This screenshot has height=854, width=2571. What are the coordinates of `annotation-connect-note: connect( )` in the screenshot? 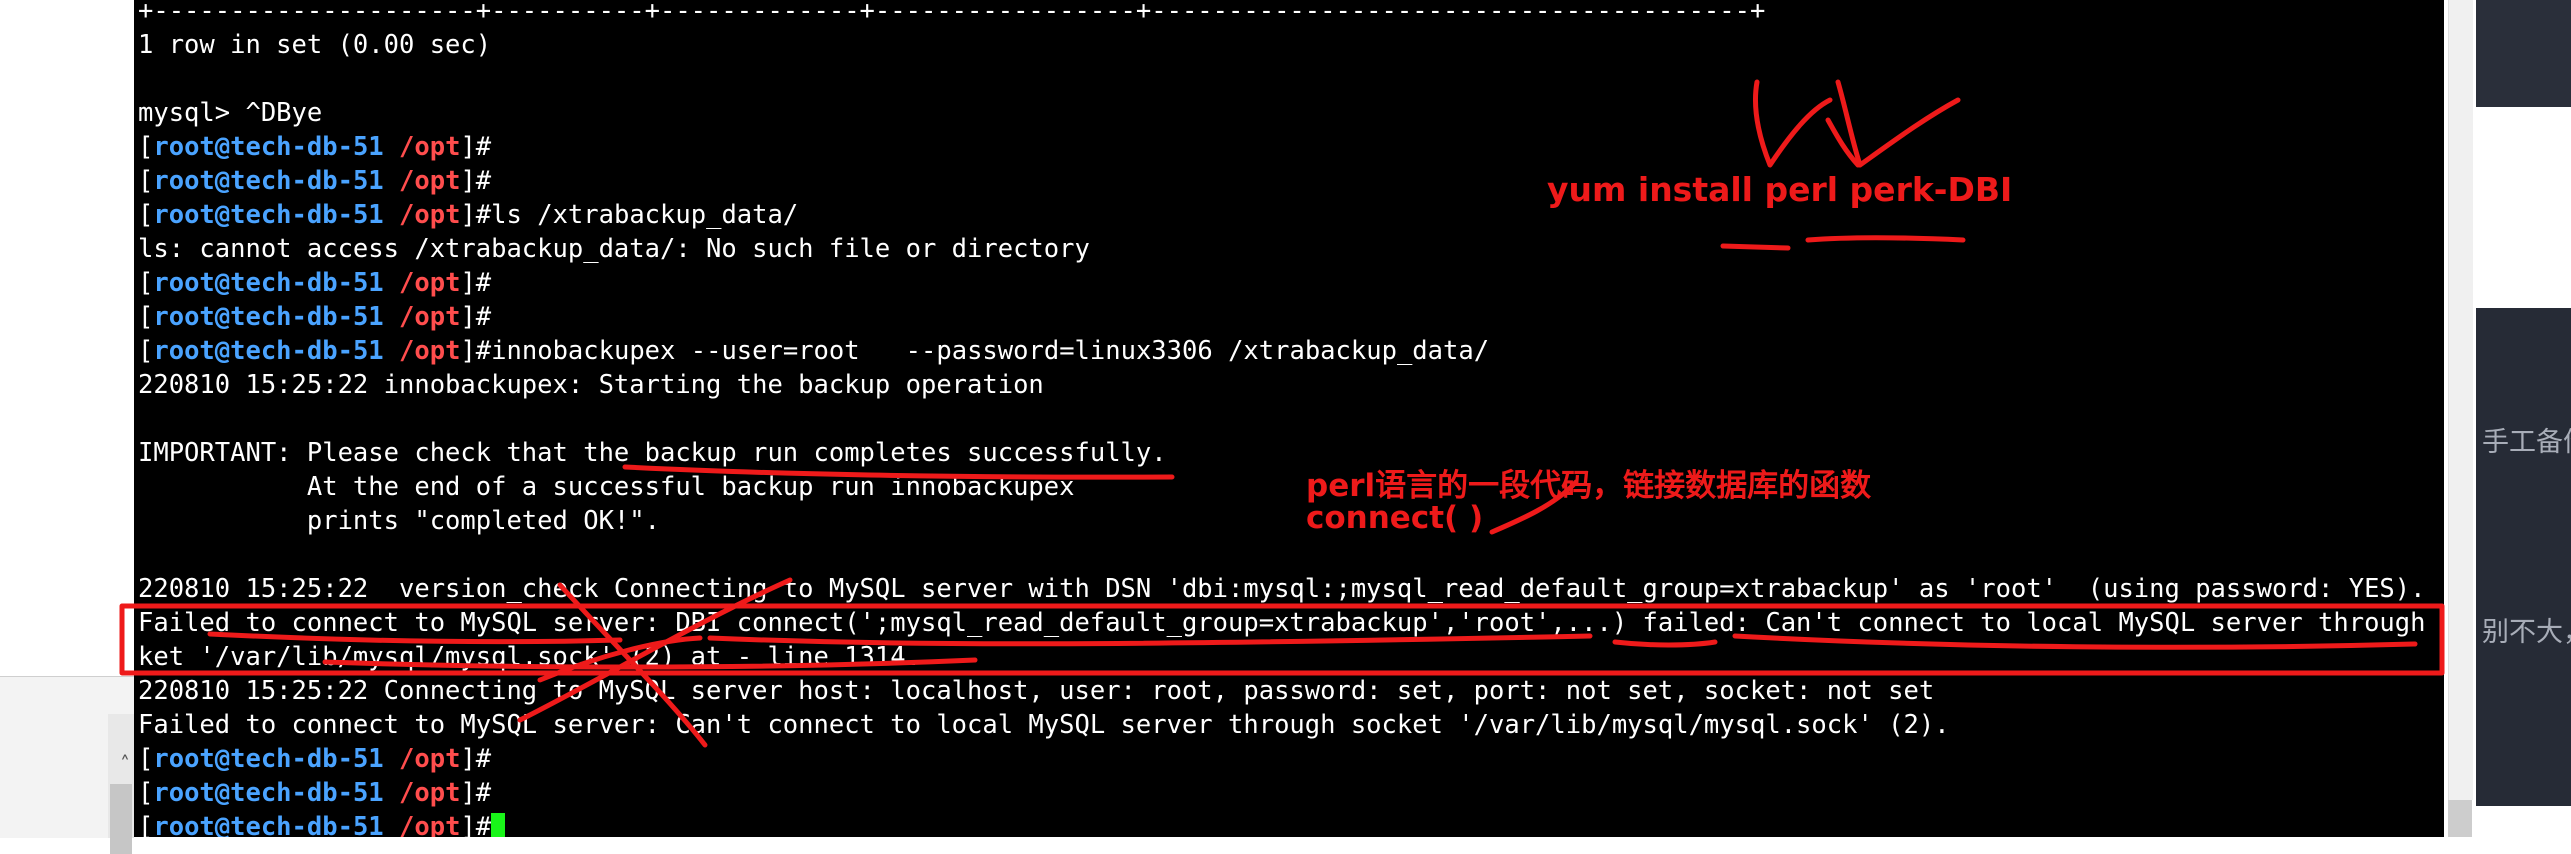 It's located at (1395, 518).